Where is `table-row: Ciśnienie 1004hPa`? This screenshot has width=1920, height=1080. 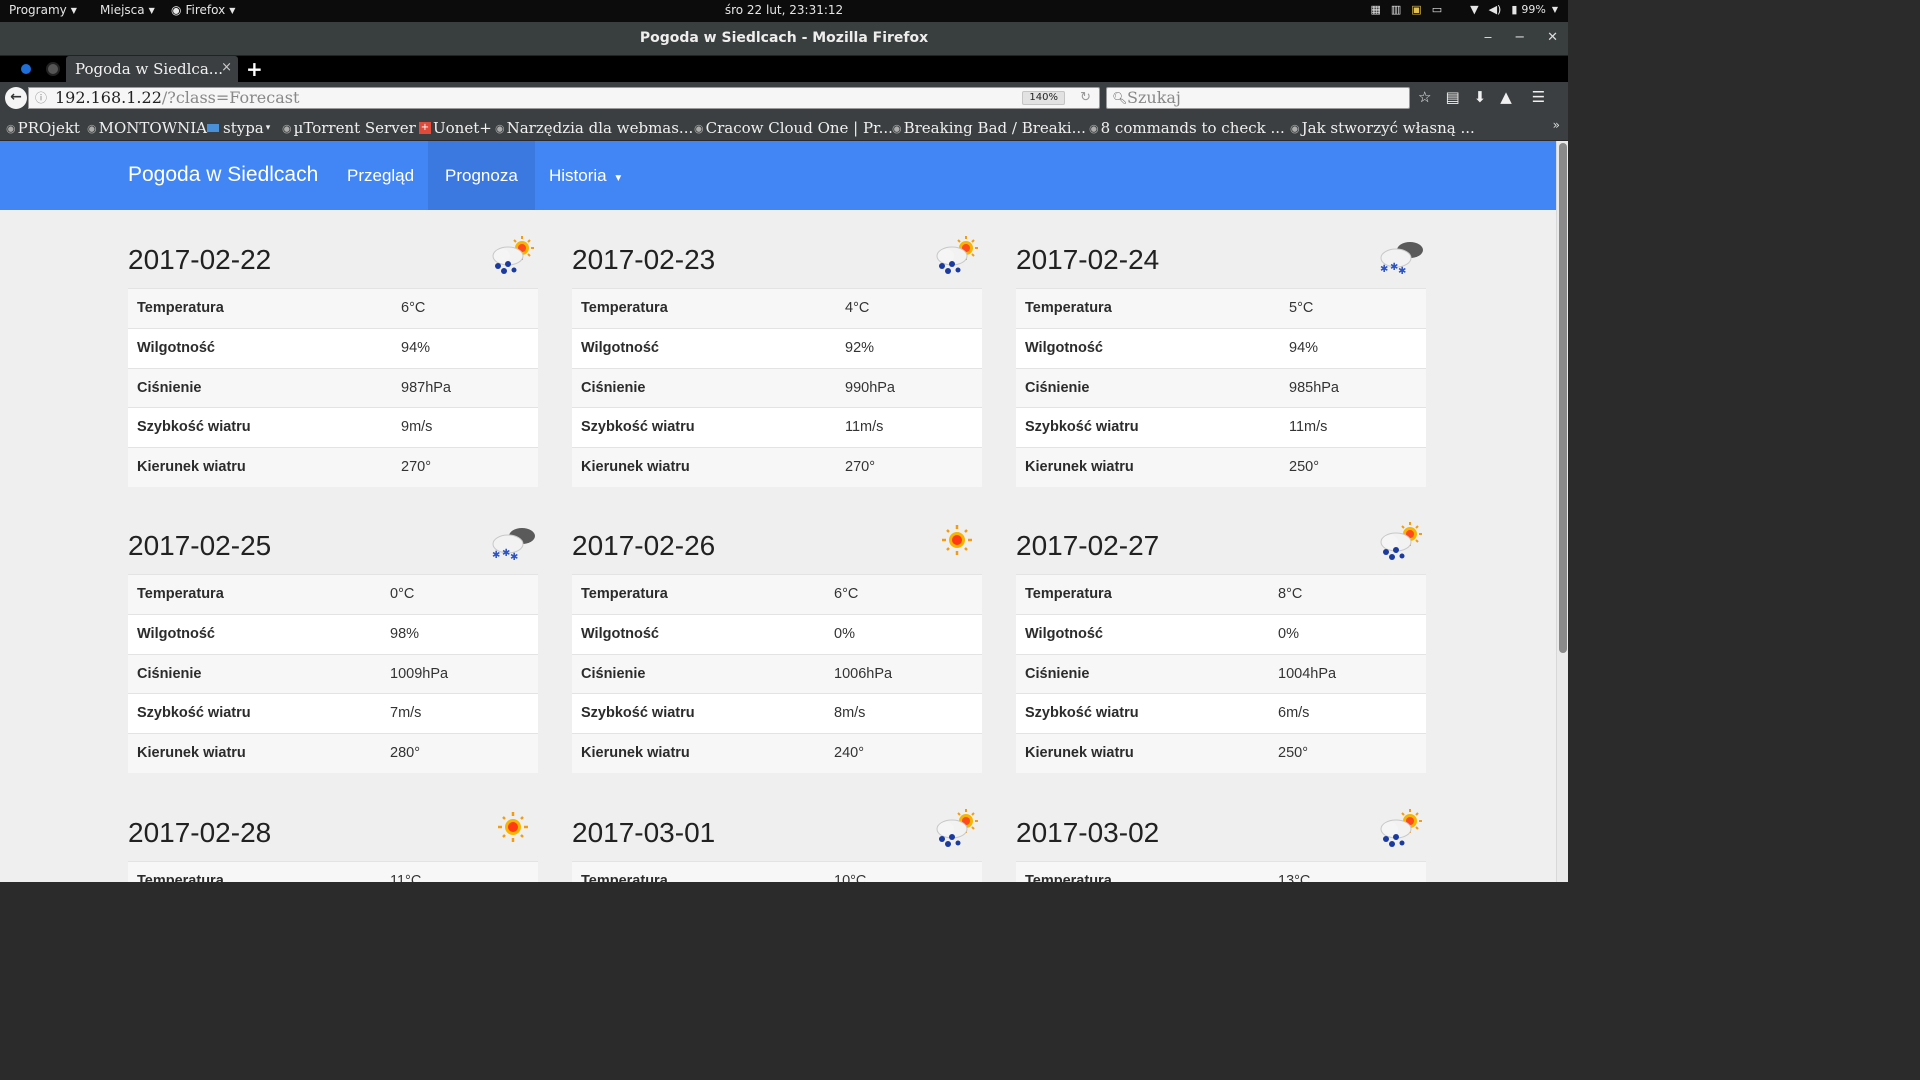
table-row: Ciśnienie 1004hPa is located at coordinates (1221, 673).